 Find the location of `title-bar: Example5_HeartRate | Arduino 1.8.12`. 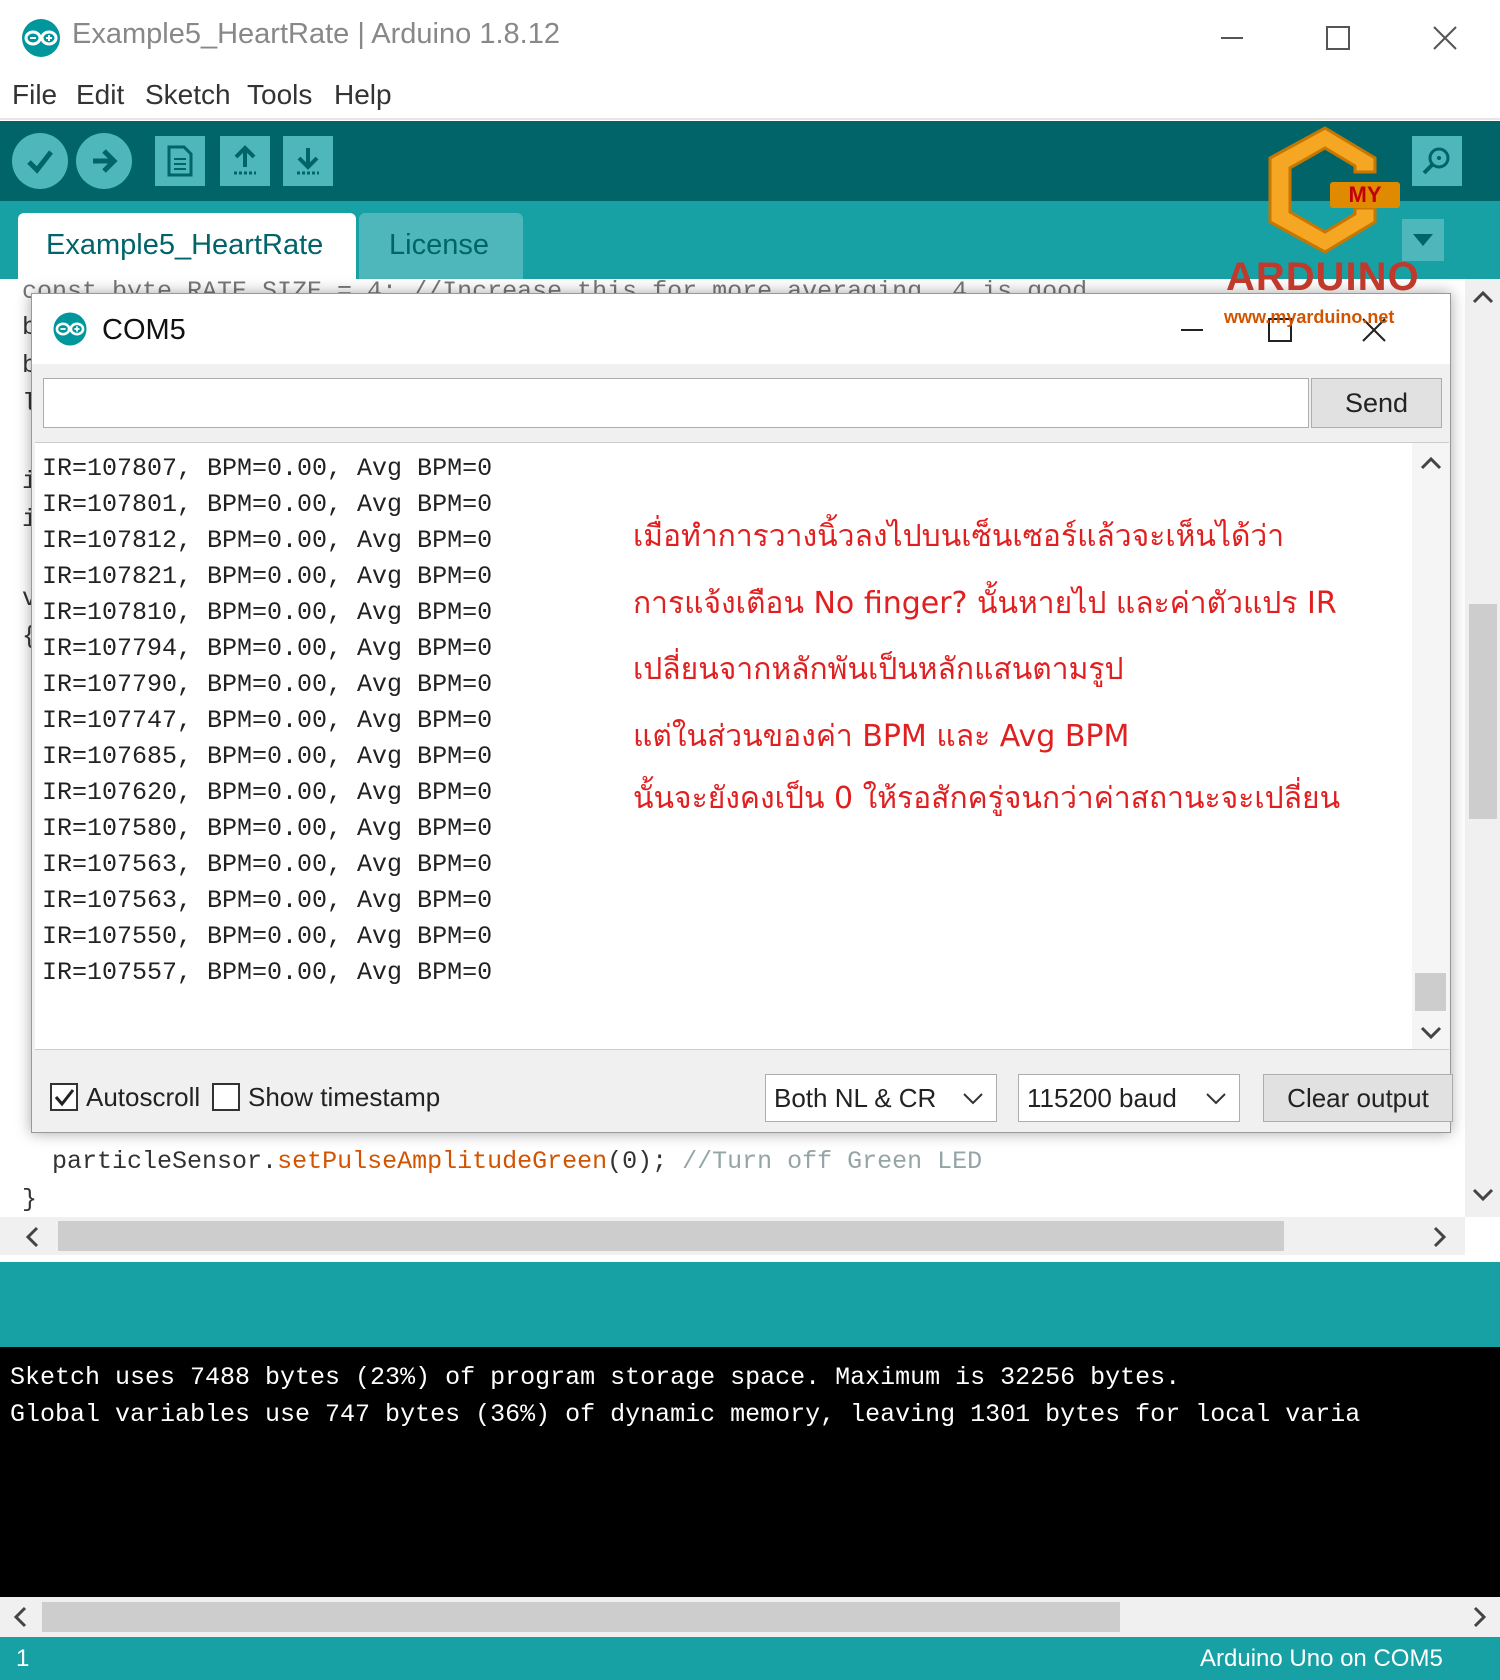

title-bar: Example5_HeartRate | Arduino 1.8.12 is located at coordinates (750, 37).